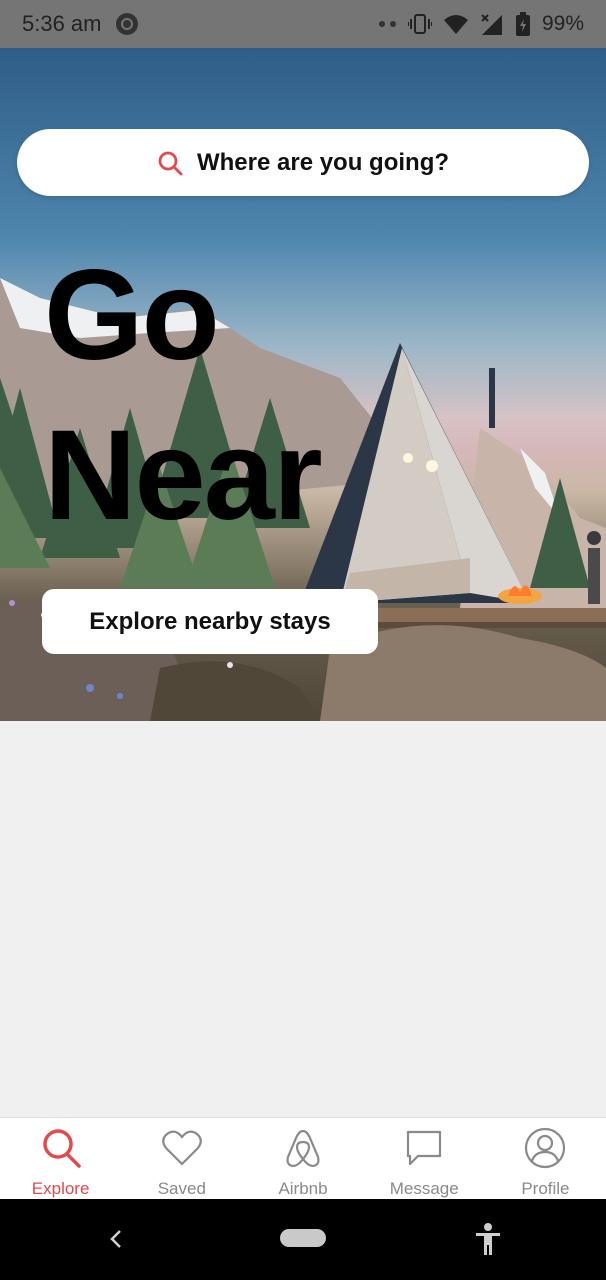 The image size is (606, 1280). I want to click on nav-explore: Explore, so click(60, 1158).